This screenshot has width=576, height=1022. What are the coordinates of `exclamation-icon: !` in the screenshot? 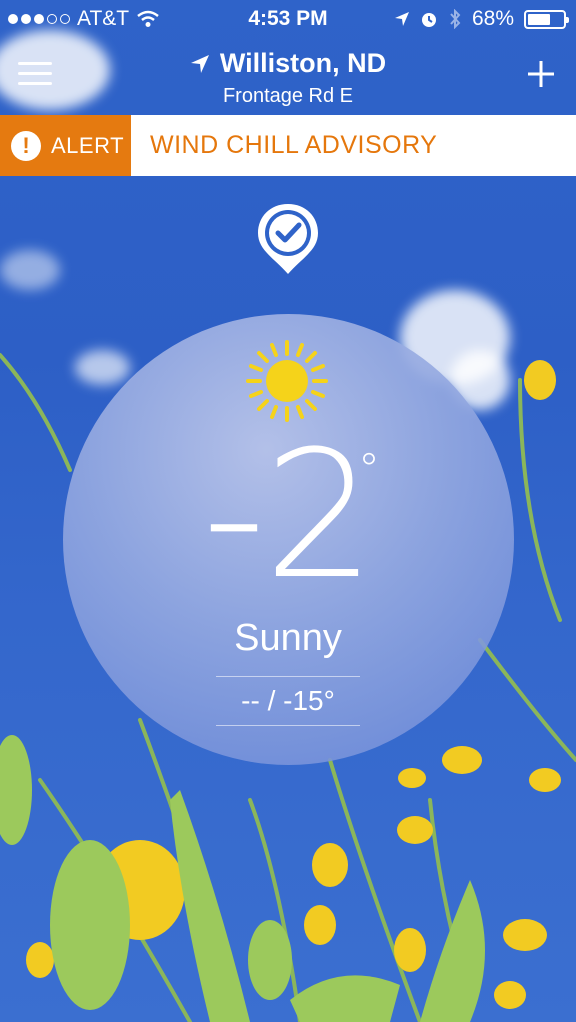 It's located at (26, 145).